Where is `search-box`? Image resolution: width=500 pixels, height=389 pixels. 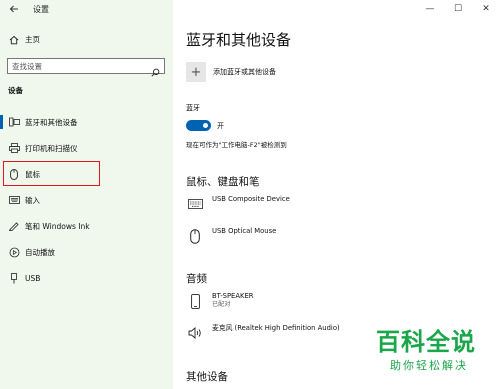 search-box is located at coordinates (86, 67).